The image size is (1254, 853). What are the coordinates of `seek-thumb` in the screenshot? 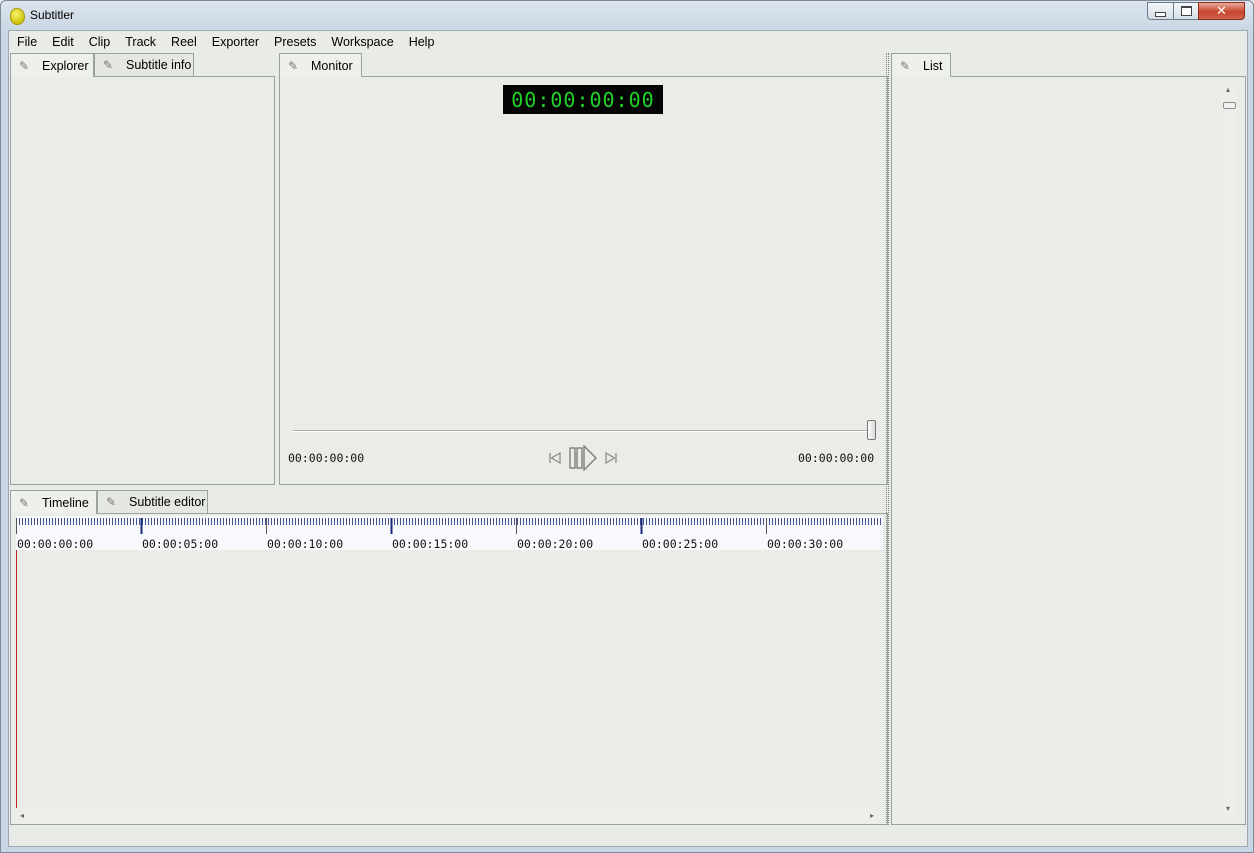 It's located at (871, 430).